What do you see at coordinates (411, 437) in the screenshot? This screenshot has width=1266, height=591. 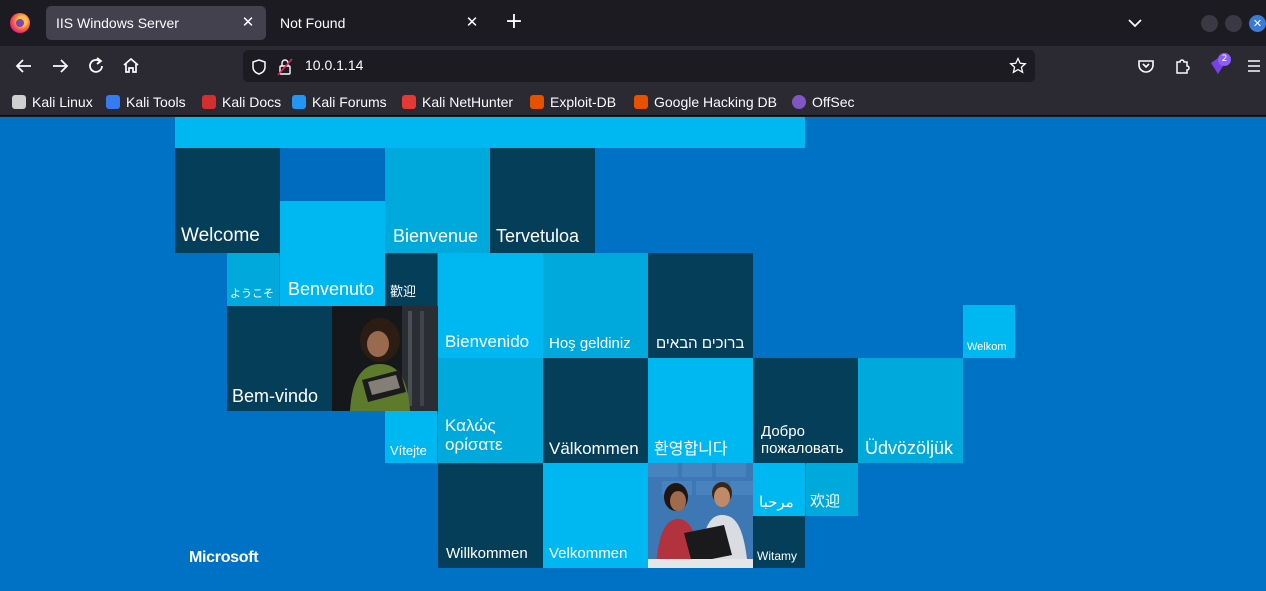 I see `tile-vitejte: Vítejte` at bounding box center [411, 437].